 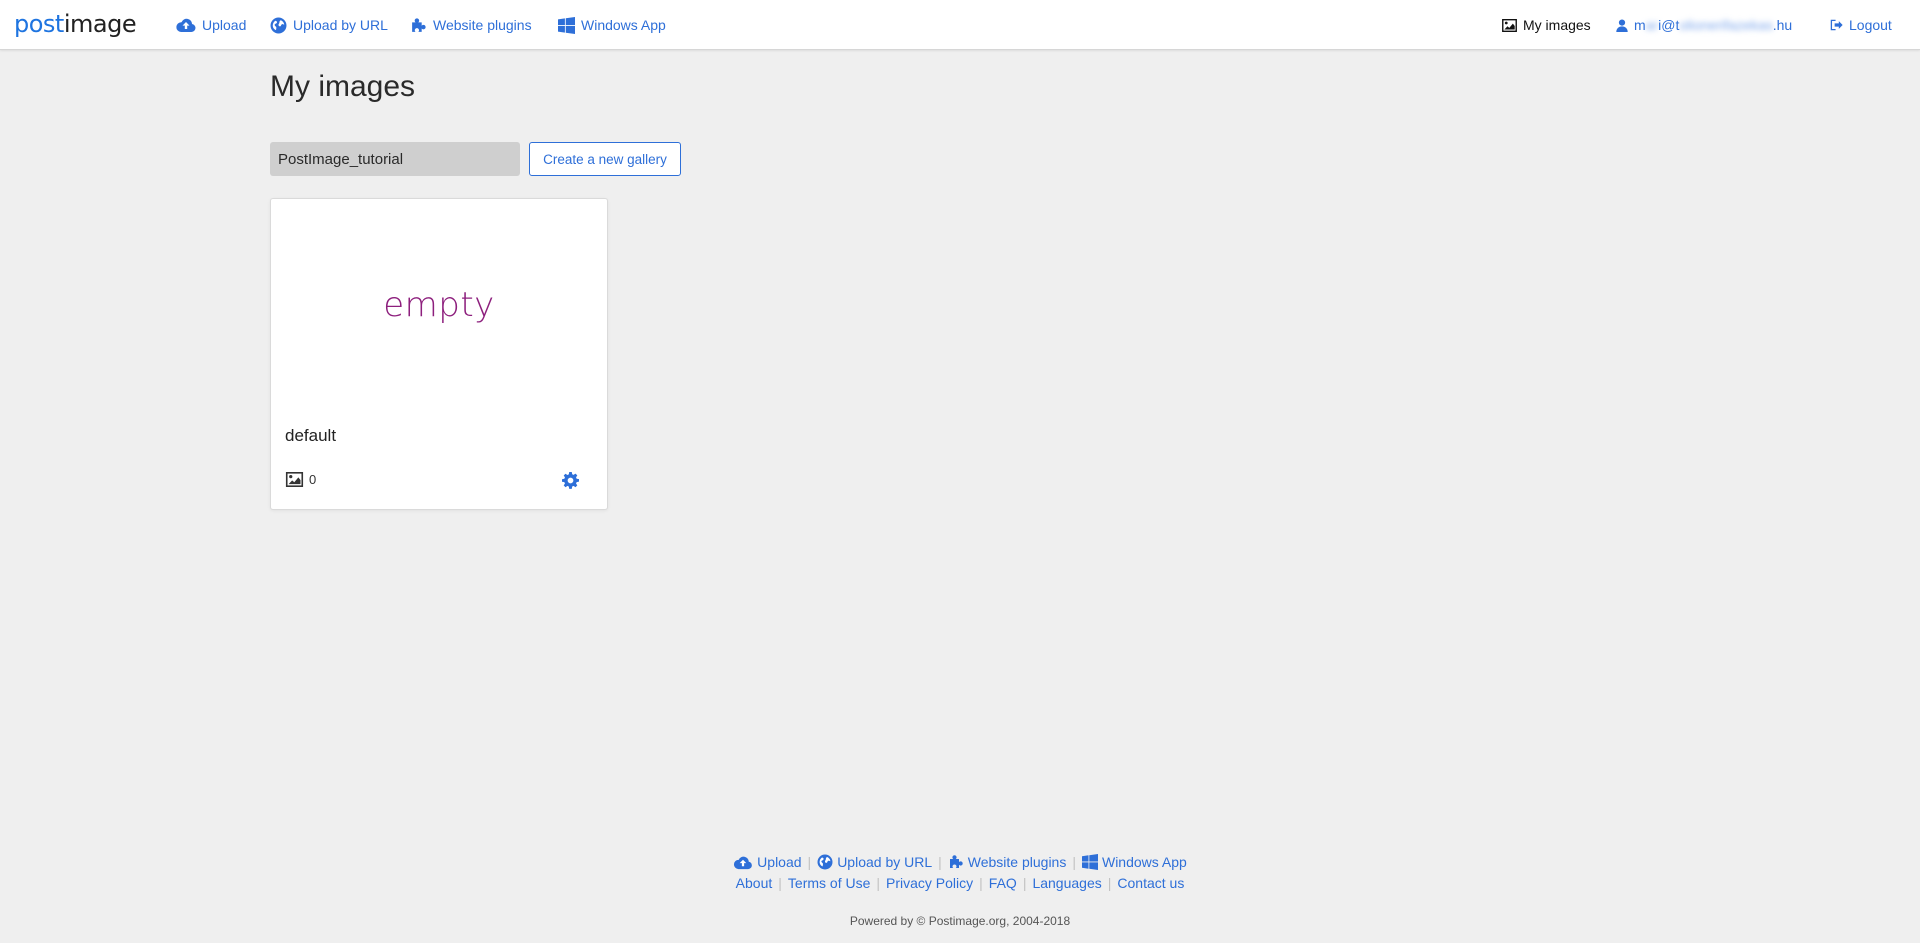 What do you see at coordinates (482, 25) in the screenshot?
I see `nav-website-plugins-label: Website plugins` at bounding box center [482, 25].